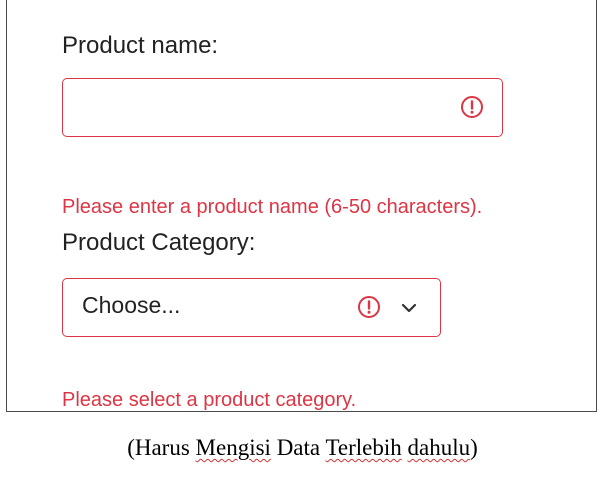 The image size is (605, 480). I want to click on product-name-field, so click(282, 107).